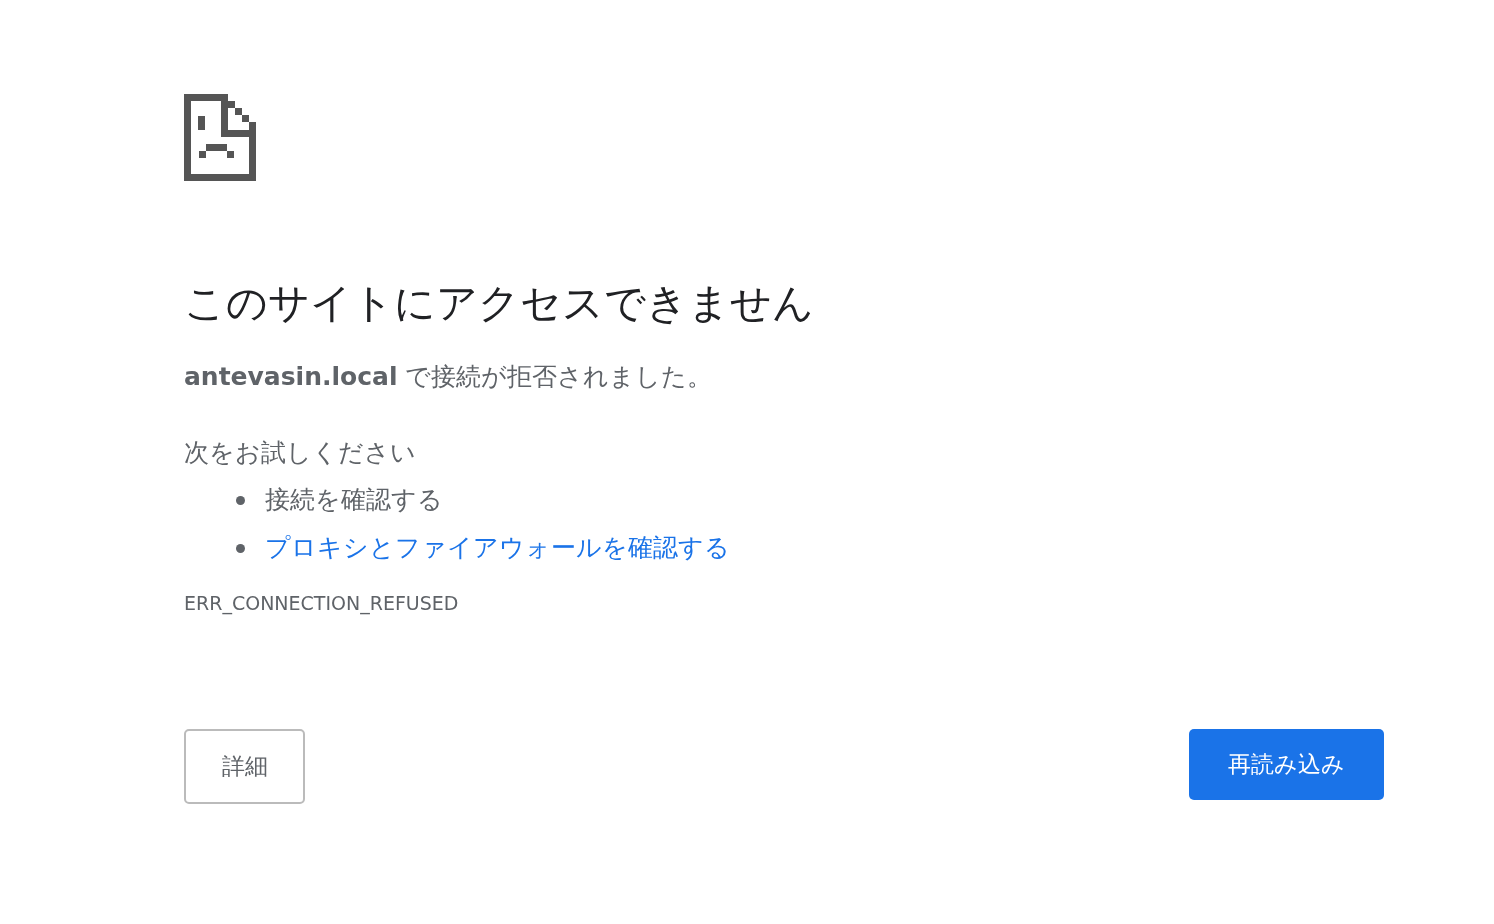 The image size is (1494, 924). Describe the element at coordinates (220, 137) in the screenshot. I see `sad-page-icon` at that location.